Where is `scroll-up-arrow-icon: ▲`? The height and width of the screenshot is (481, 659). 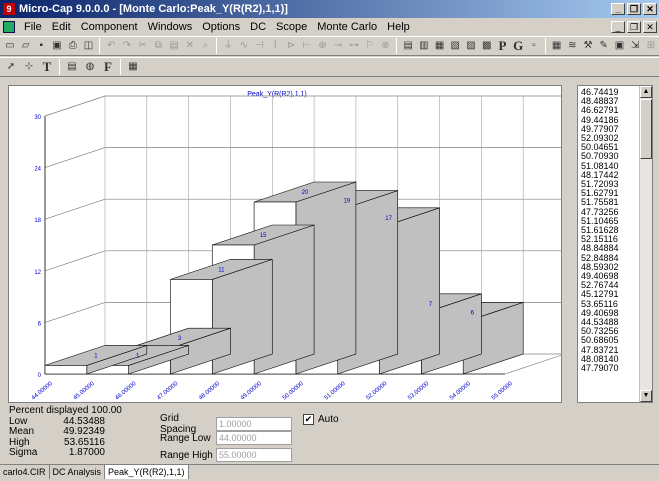 scroll-up-arrow-icon: ▲ is located at coordinates (646, 92).